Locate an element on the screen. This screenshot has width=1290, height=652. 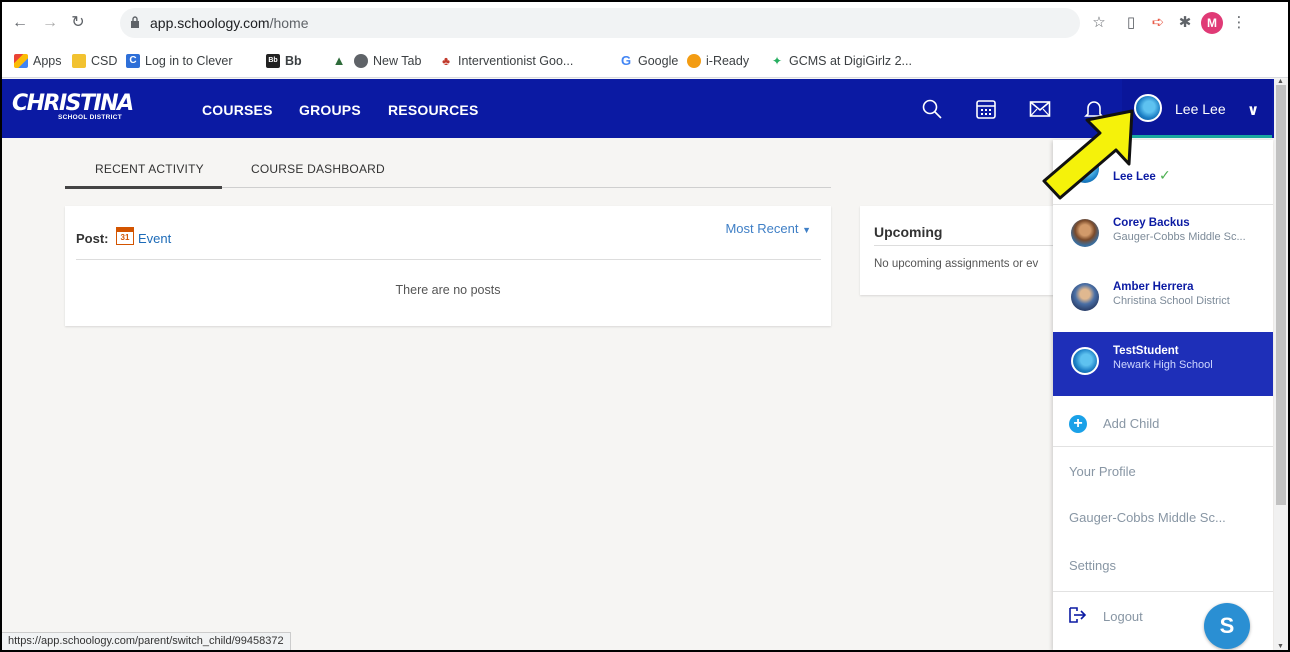
person-name: TestStudent is located at coordinates (1146, 351).